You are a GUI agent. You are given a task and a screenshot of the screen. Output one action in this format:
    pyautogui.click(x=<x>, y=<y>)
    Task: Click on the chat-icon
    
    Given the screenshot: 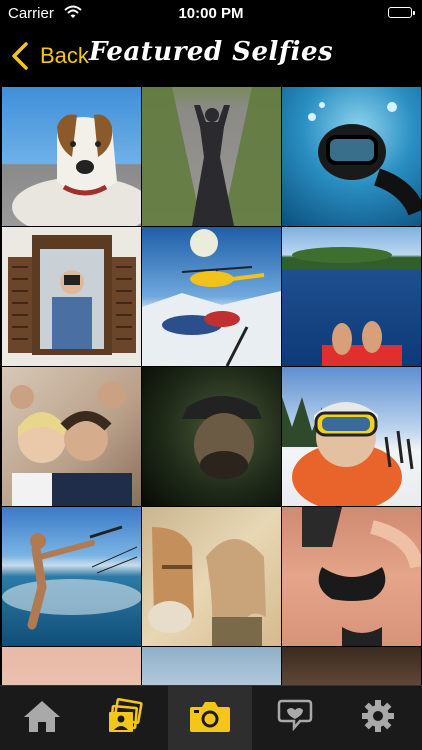 What is the action you would take?
    pyautogui.click(x=294, y=718)
    